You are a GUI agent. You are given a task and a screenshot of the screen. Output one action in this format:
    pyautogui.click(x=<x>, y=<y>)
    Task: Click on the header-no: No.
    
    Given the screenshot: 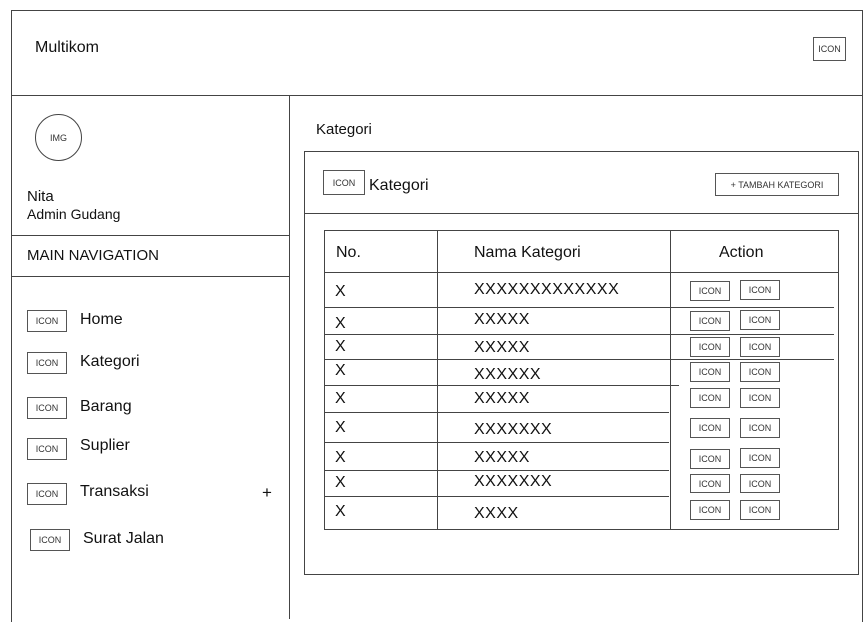 What is the action you would take?
    pyautogui.click(x=348, y=252)
    